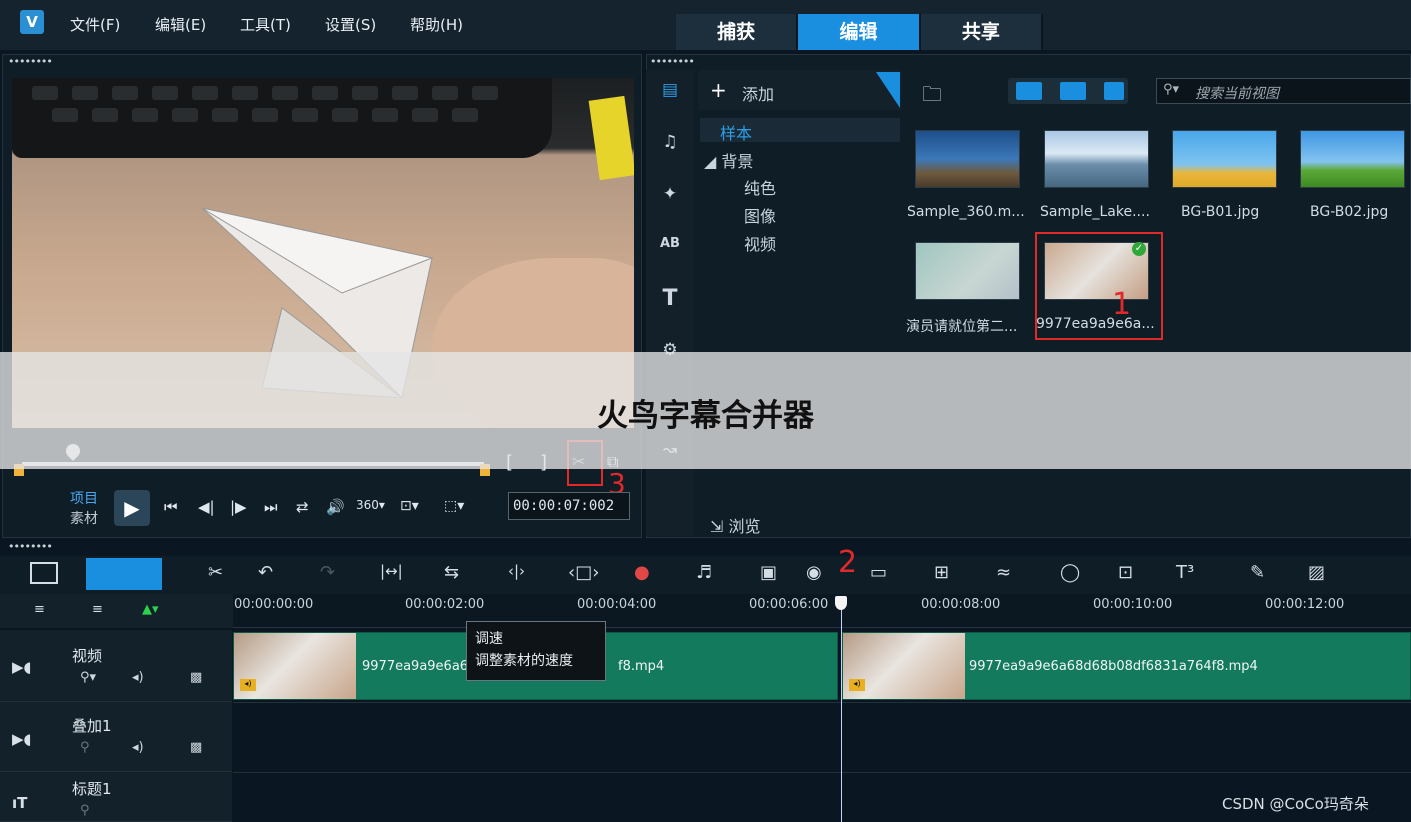 This screenshot has height=822, width=1411. I want to click on instant-project-icon: ✦, so click(670, 196).